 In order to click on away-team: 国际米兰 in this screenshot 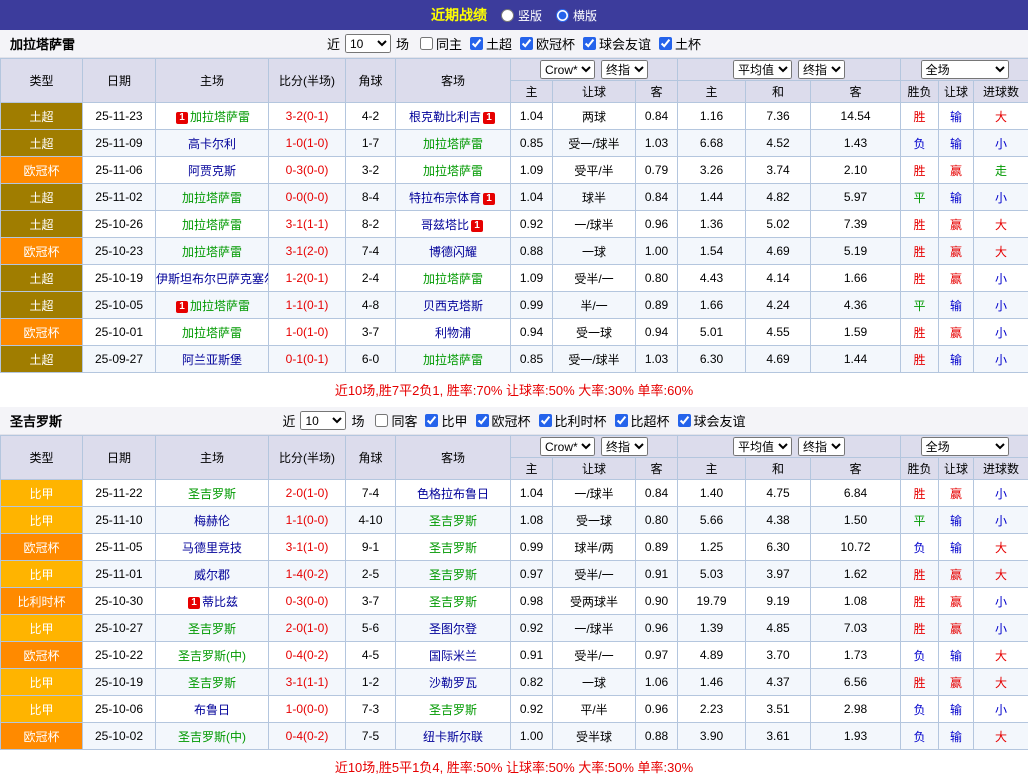, I will do `click(453, 656)`.